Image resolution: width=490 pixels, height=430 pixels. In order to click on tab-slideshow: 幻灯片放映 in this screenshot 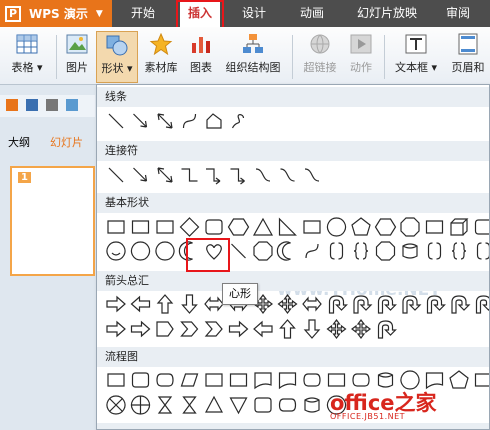, I will do `click(387, 13)`.